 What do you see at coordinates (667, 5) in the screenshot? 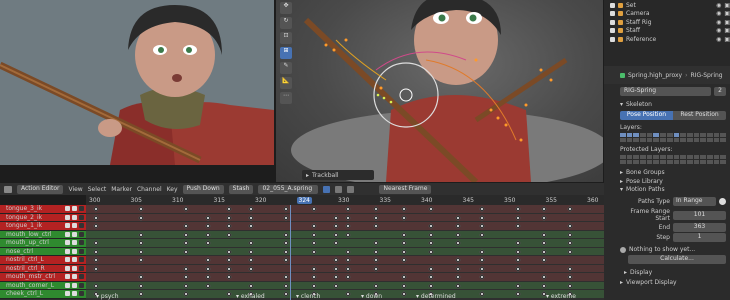
I see `outliner-item: Set ◉ ▣` at bounding box center [667, 5].